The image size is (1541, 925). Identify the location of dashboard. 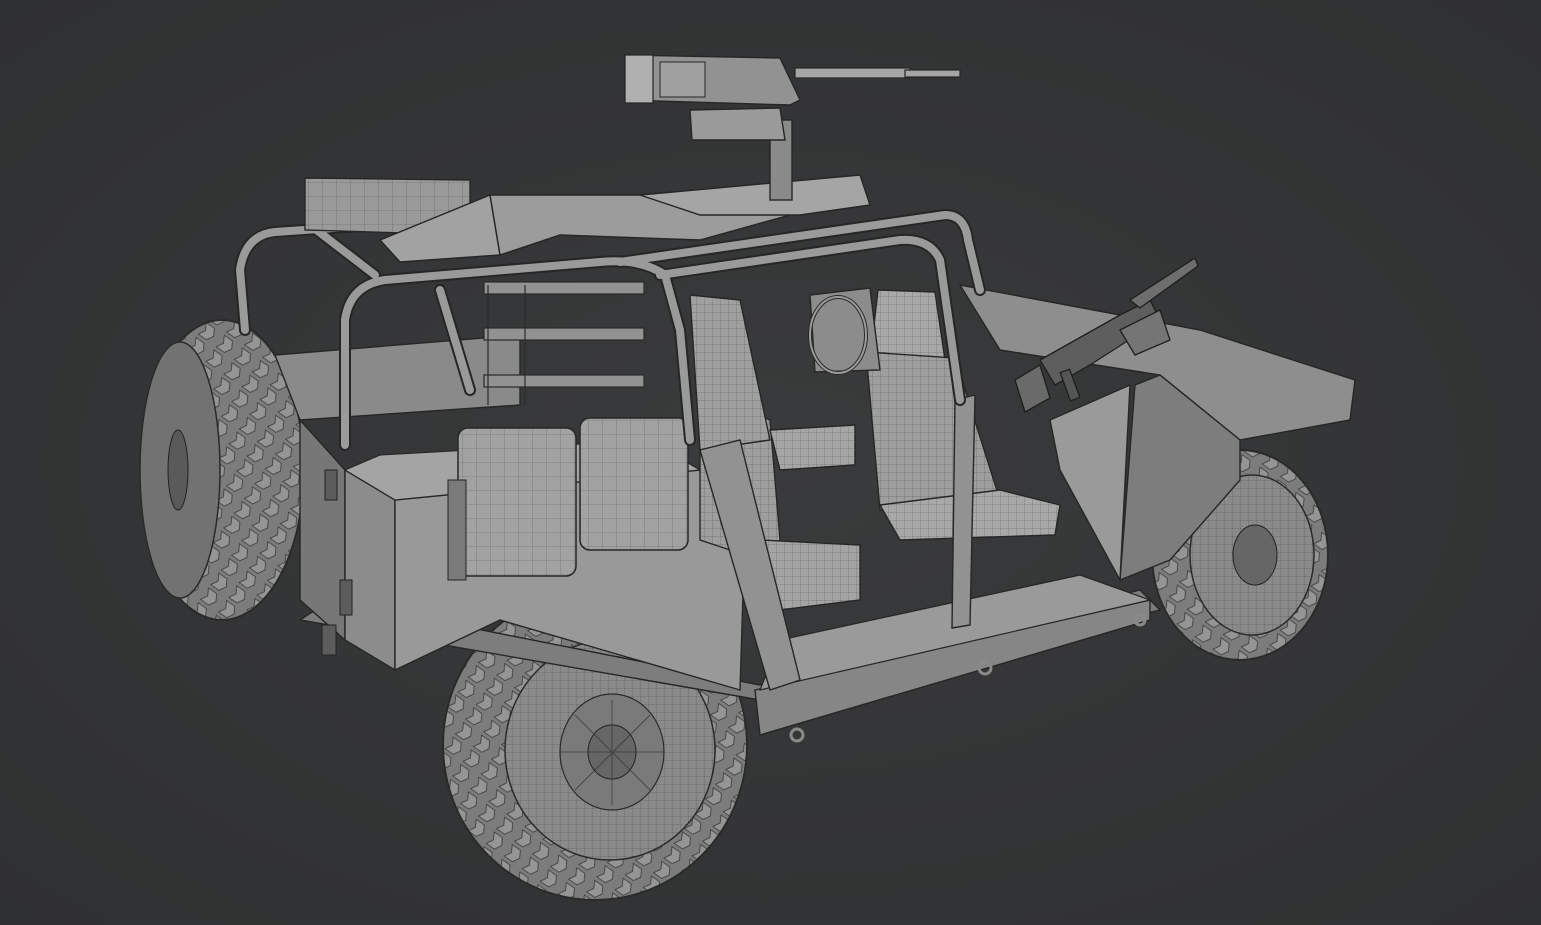
(844, 331).